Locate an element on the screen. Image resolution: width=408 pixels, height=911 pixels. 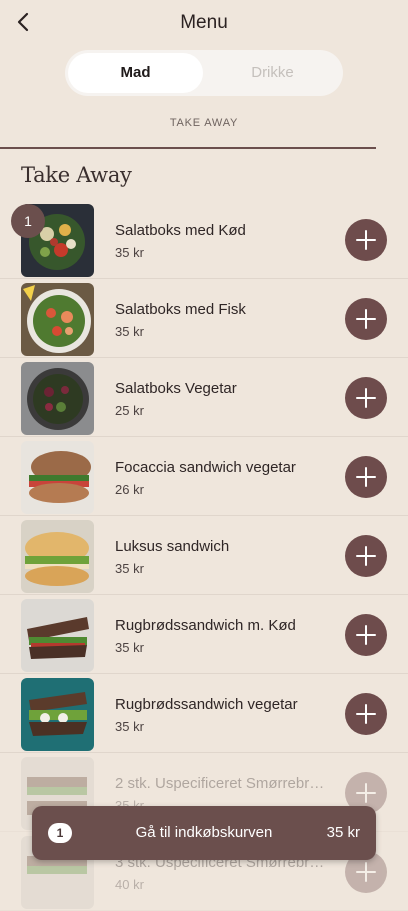
tab-mad: Mad is located at coordinates (135, 73).